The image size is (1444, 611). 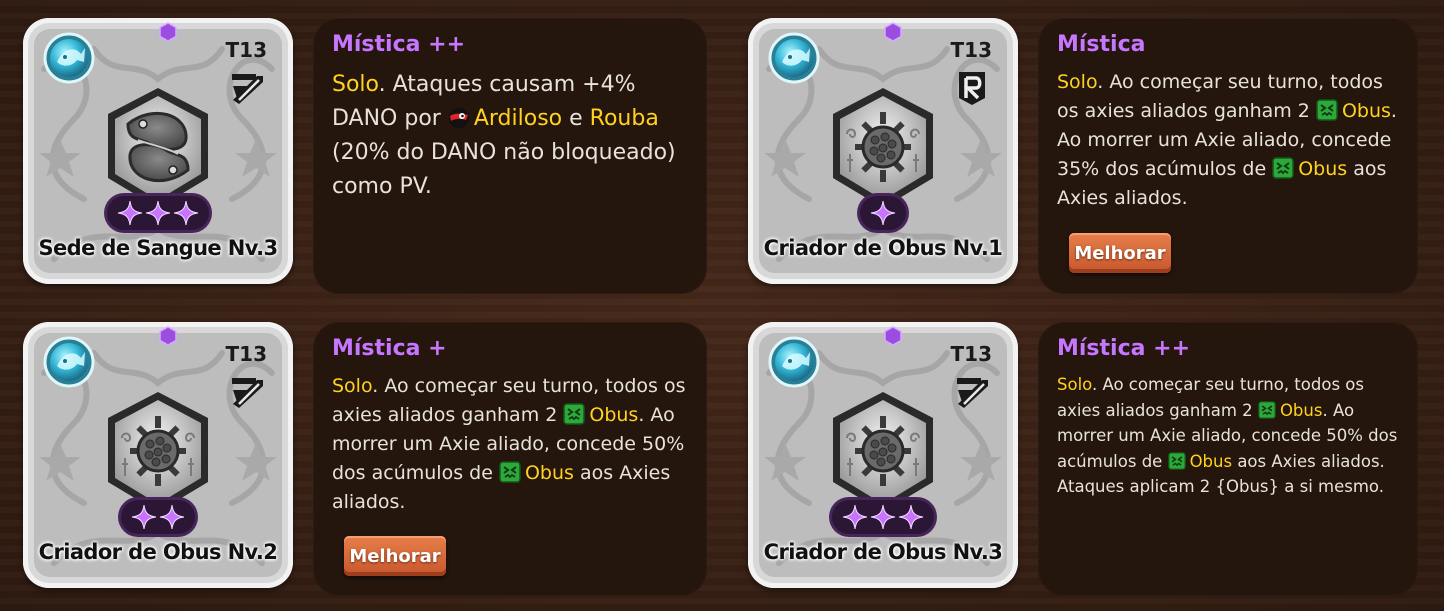 I want to click on card-name: Criador de Obus Nv.3, so click(x=883, y=552).